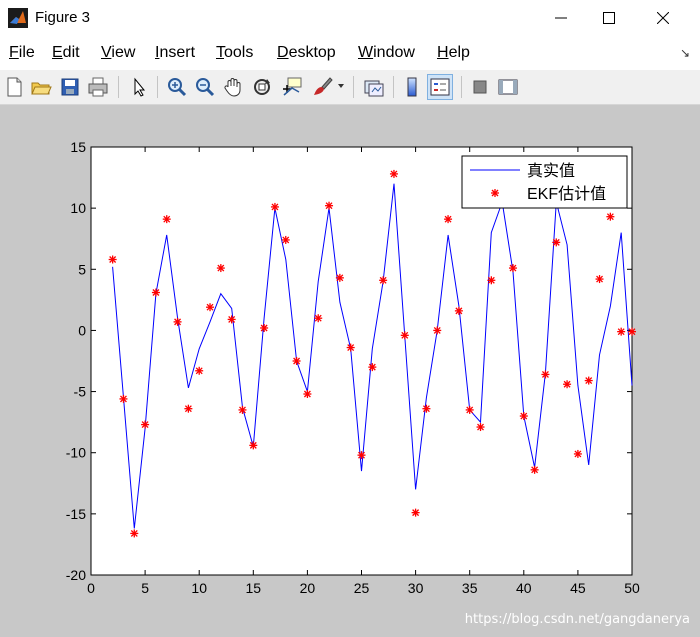 The height and width of the screenshot is (637, 700). Describe the element at coordinates (234, 53) in the screenshot. I see `menu-tools: Tools` at that location.